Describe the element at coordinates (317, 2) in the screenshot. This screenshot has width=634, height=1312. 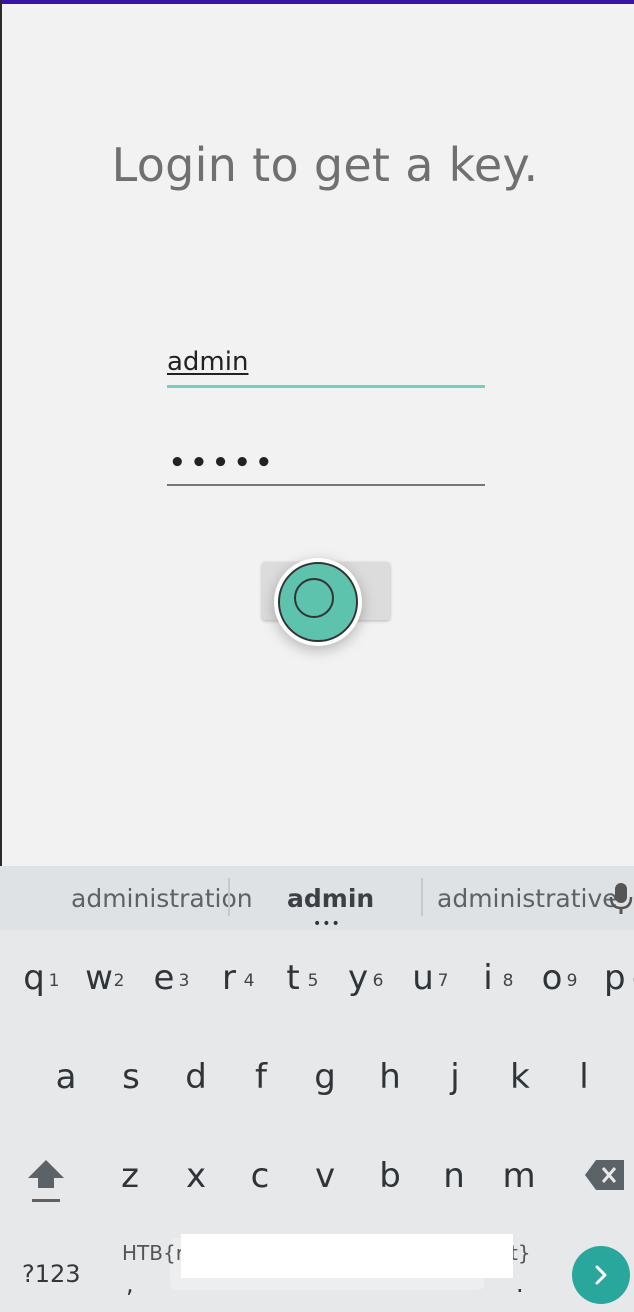
I see `status-bar` at that location.